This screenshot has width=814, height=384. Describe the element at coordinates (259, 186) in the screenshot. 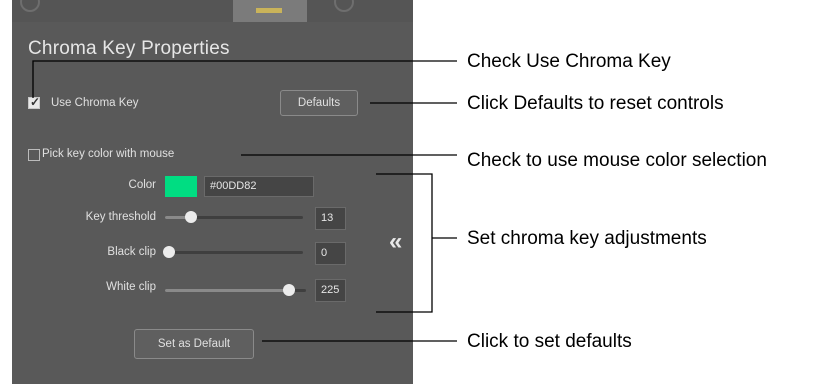

I see `color-hex-input: #00DD82` at that location.